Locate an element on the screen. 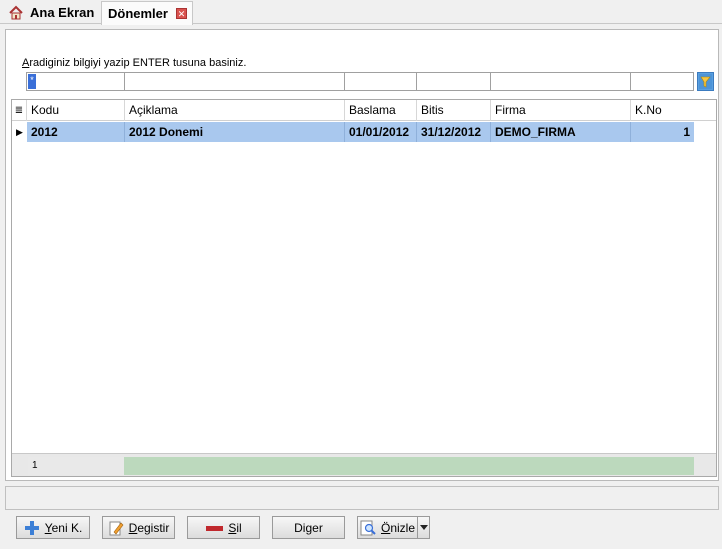  header-kodu: Kodu is located at coordinates (76, 110).